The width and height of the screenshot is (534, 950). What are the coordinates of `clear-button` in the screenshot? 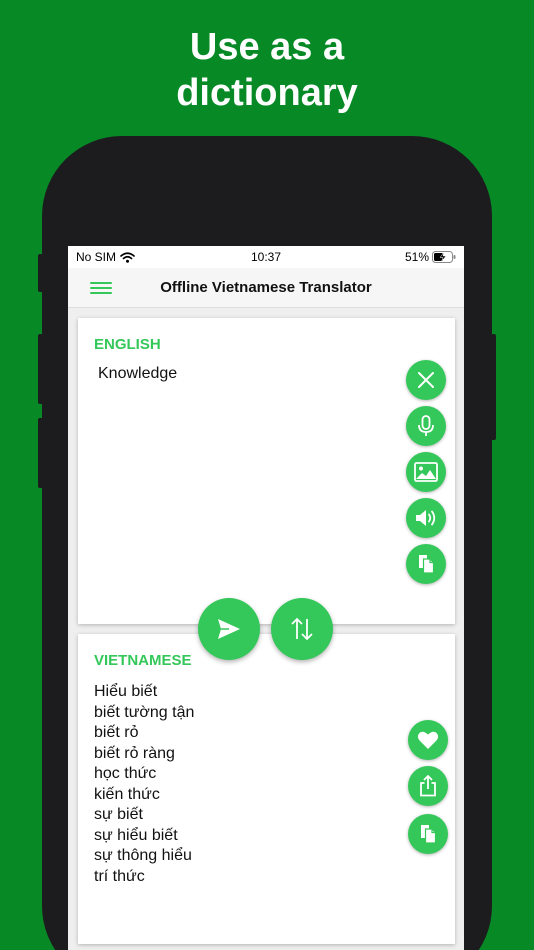 It's located at (426, 380).